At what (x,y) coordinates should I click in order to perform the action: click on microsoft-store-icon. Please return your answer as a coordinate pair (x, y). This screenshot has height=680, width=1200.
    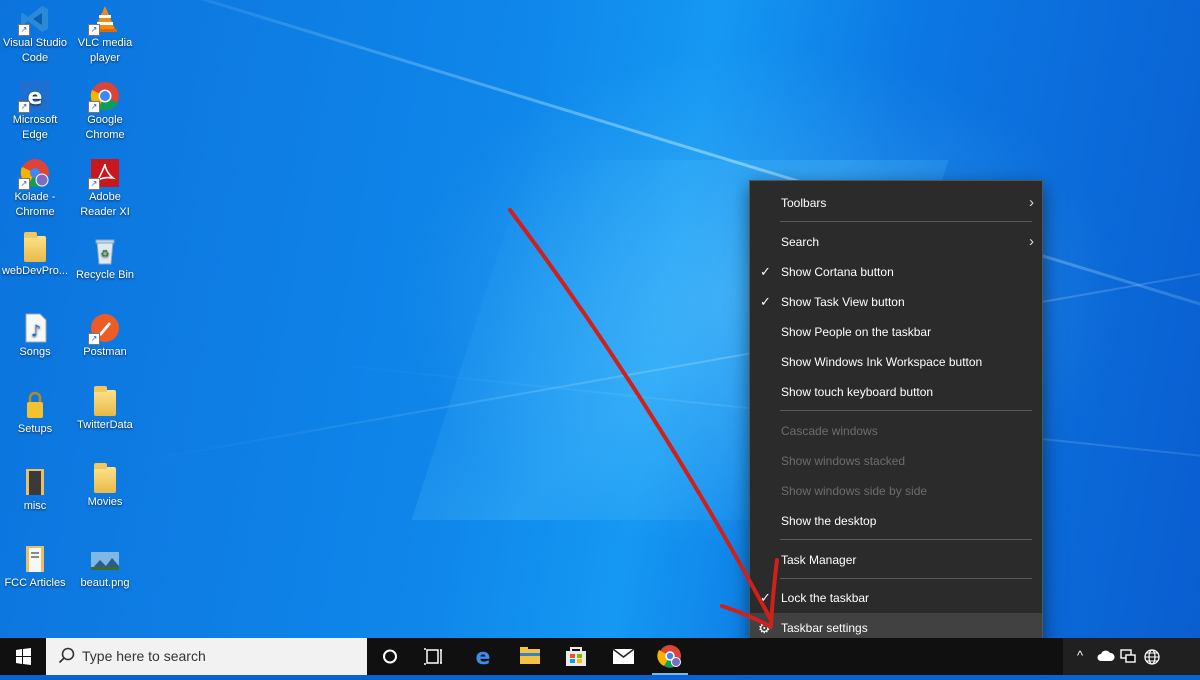
    Looking at the image, I should click on (576, 656).